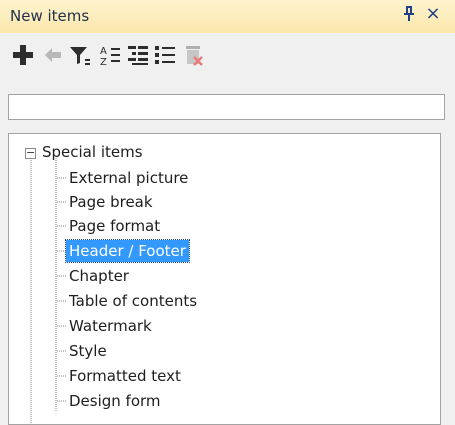 This screenshot has width=455, height=425. Describe the element at coordinates (226, 107) in the screenshot. I see `search-input` at that location.